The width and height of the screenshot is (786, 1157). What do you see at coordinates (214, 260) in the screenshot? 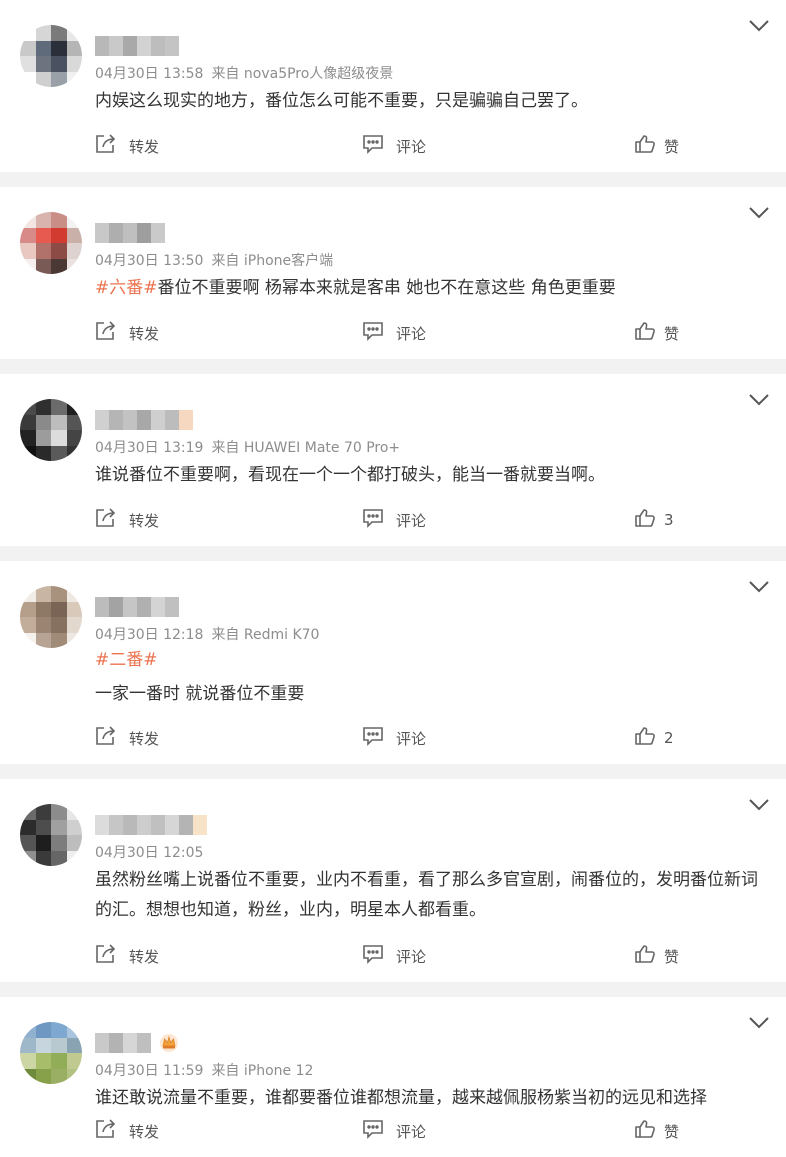
I see `comment-meta: 04月30日 13:50 来自 iPhone客户端` at bounding box center [214, 260].